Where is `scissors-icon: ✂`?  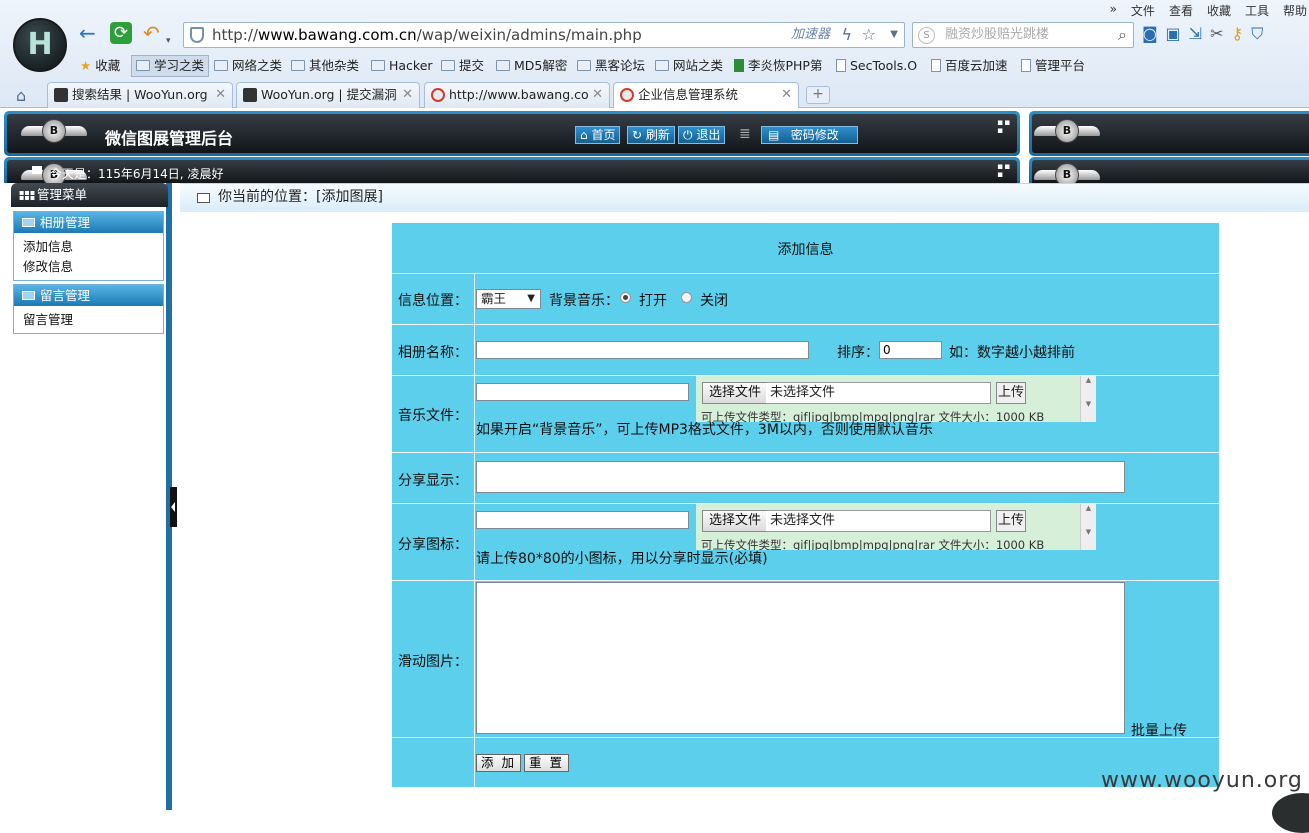
scissors-icon: ✂ is located at coordinates (1216, 34).